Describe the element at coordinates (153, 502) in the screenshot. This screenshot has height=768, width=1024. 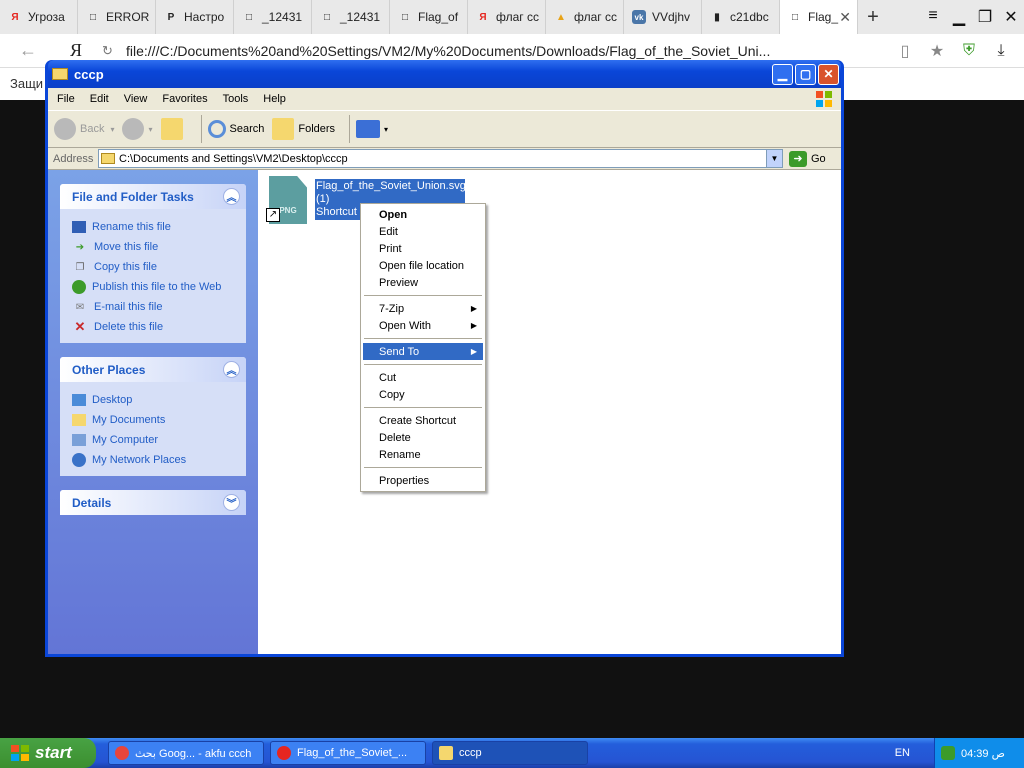
I see `details-header: Details ︾` at that location.